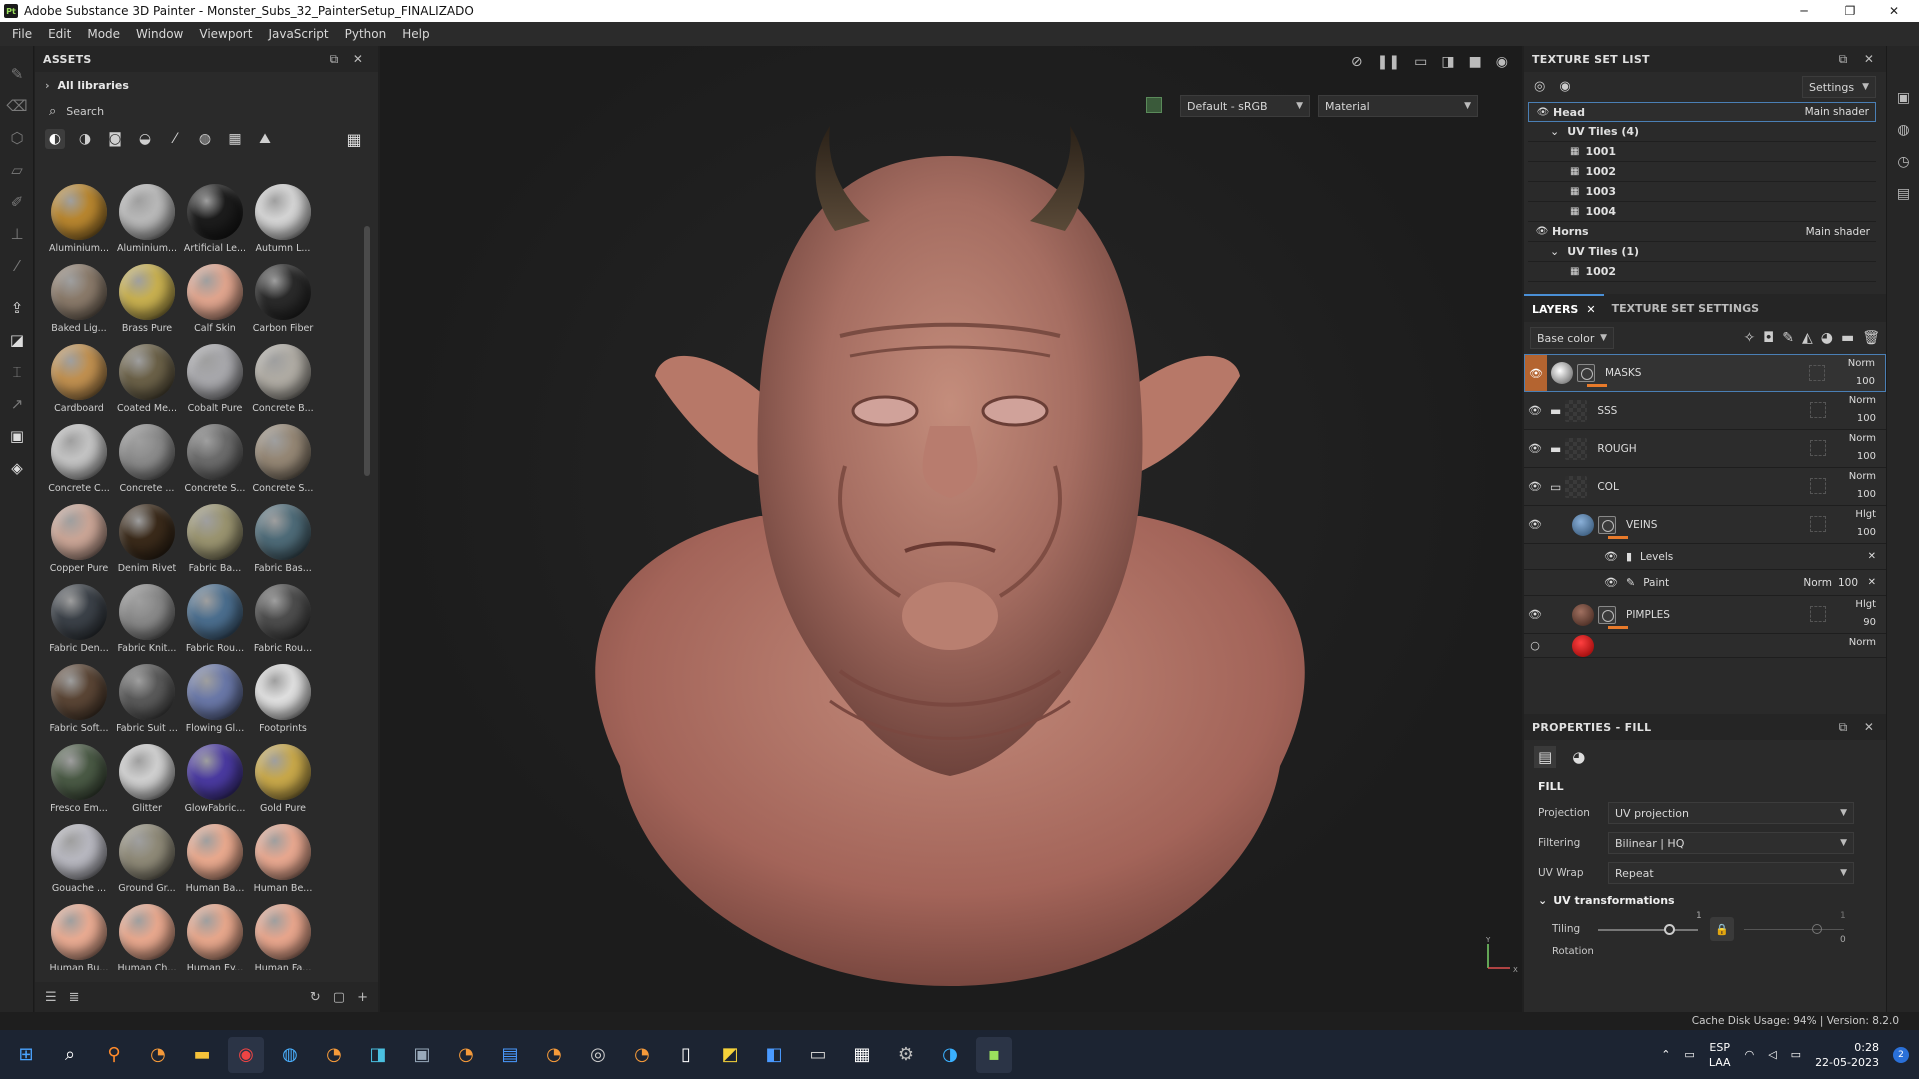 Image resolution: width=1919 pixels, height=1079 pixels. I want to click on paint-brush-icon: ✎, so click(17, 74).